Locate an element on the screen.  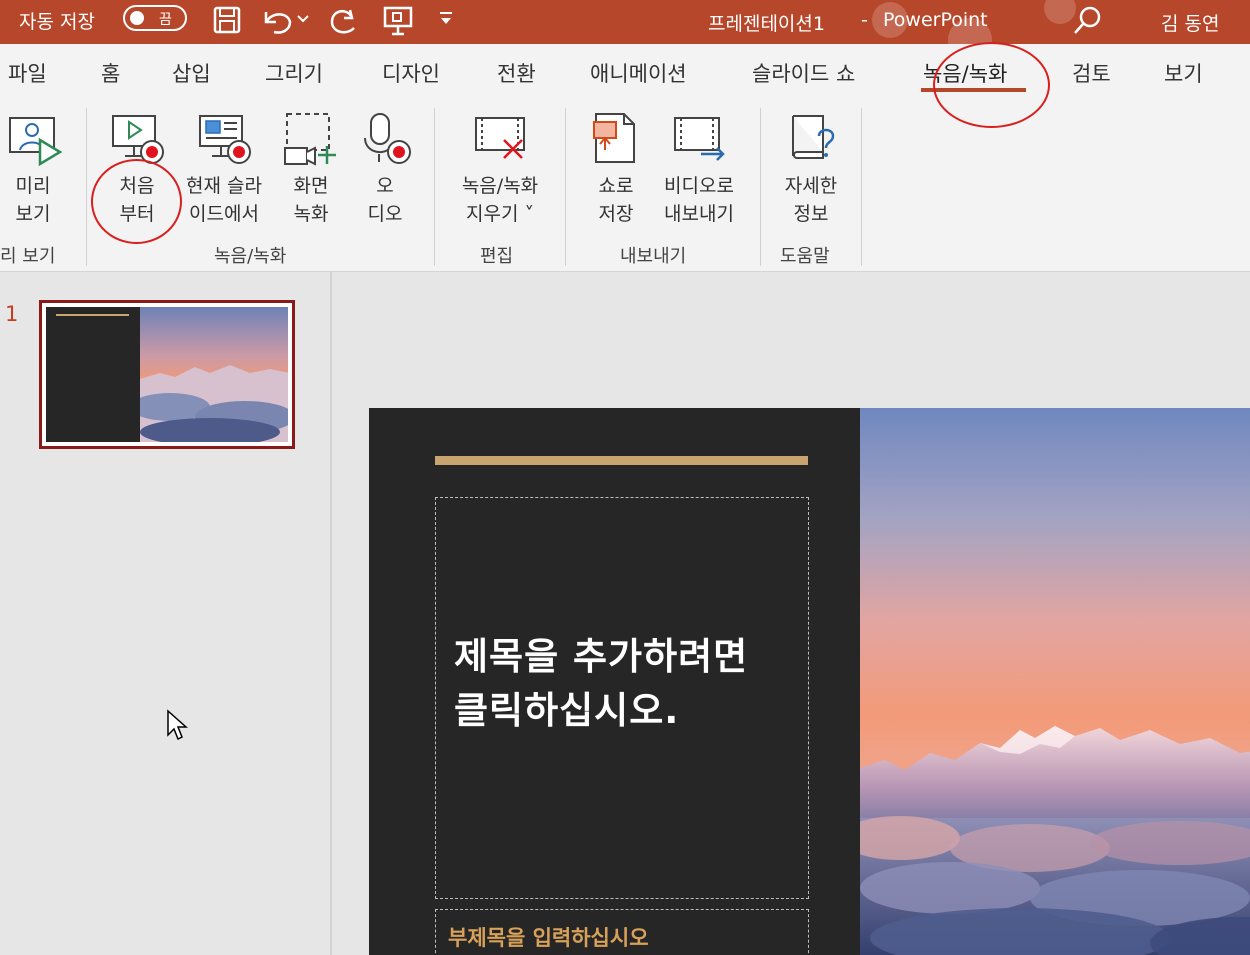
search-icon is located at coordinates (1087, 21).